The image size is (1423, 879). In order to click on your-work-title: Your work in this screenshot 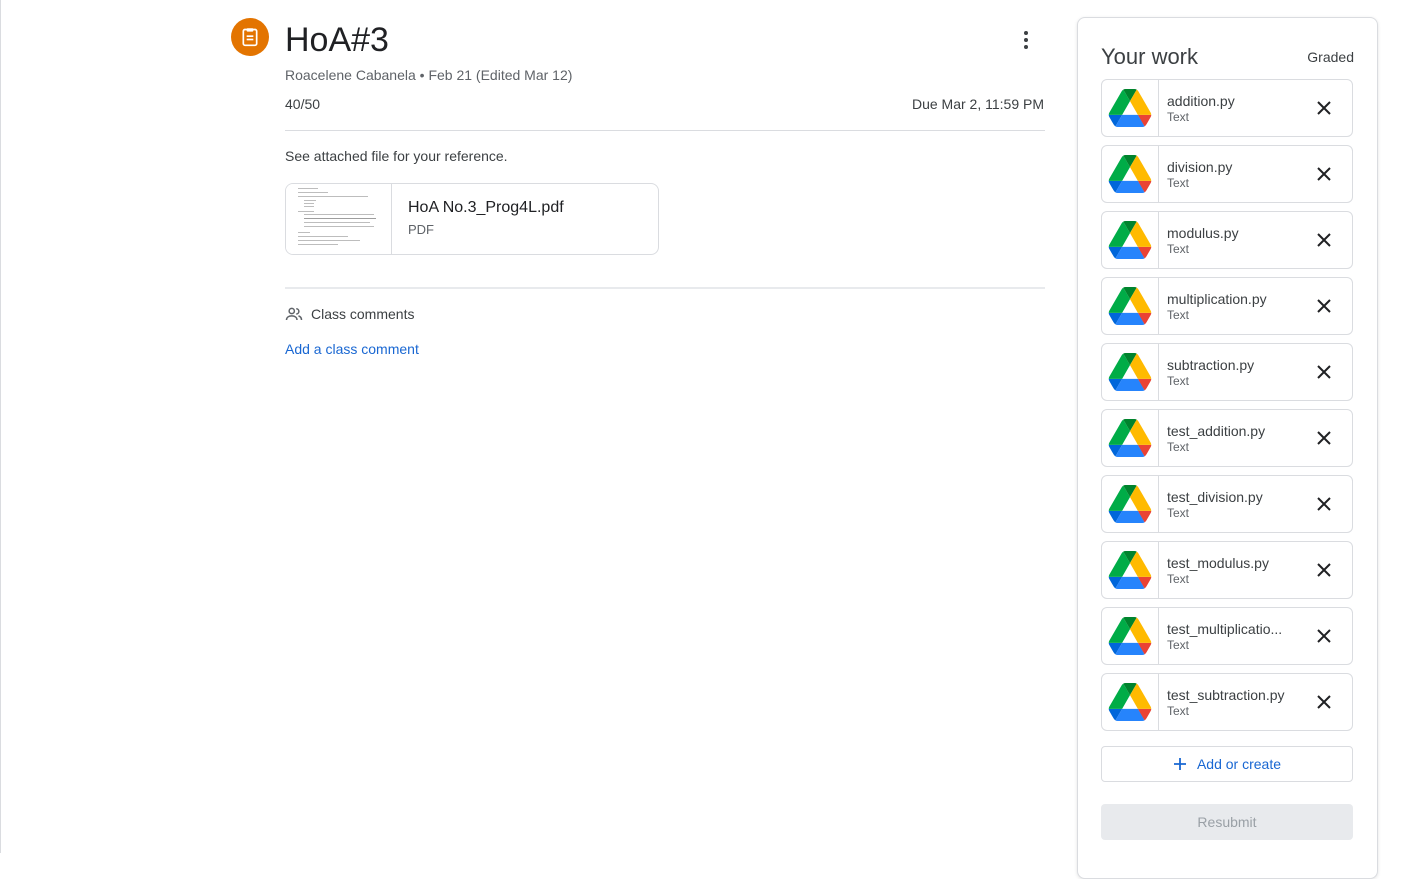, I will do `click(1150, 56)`.